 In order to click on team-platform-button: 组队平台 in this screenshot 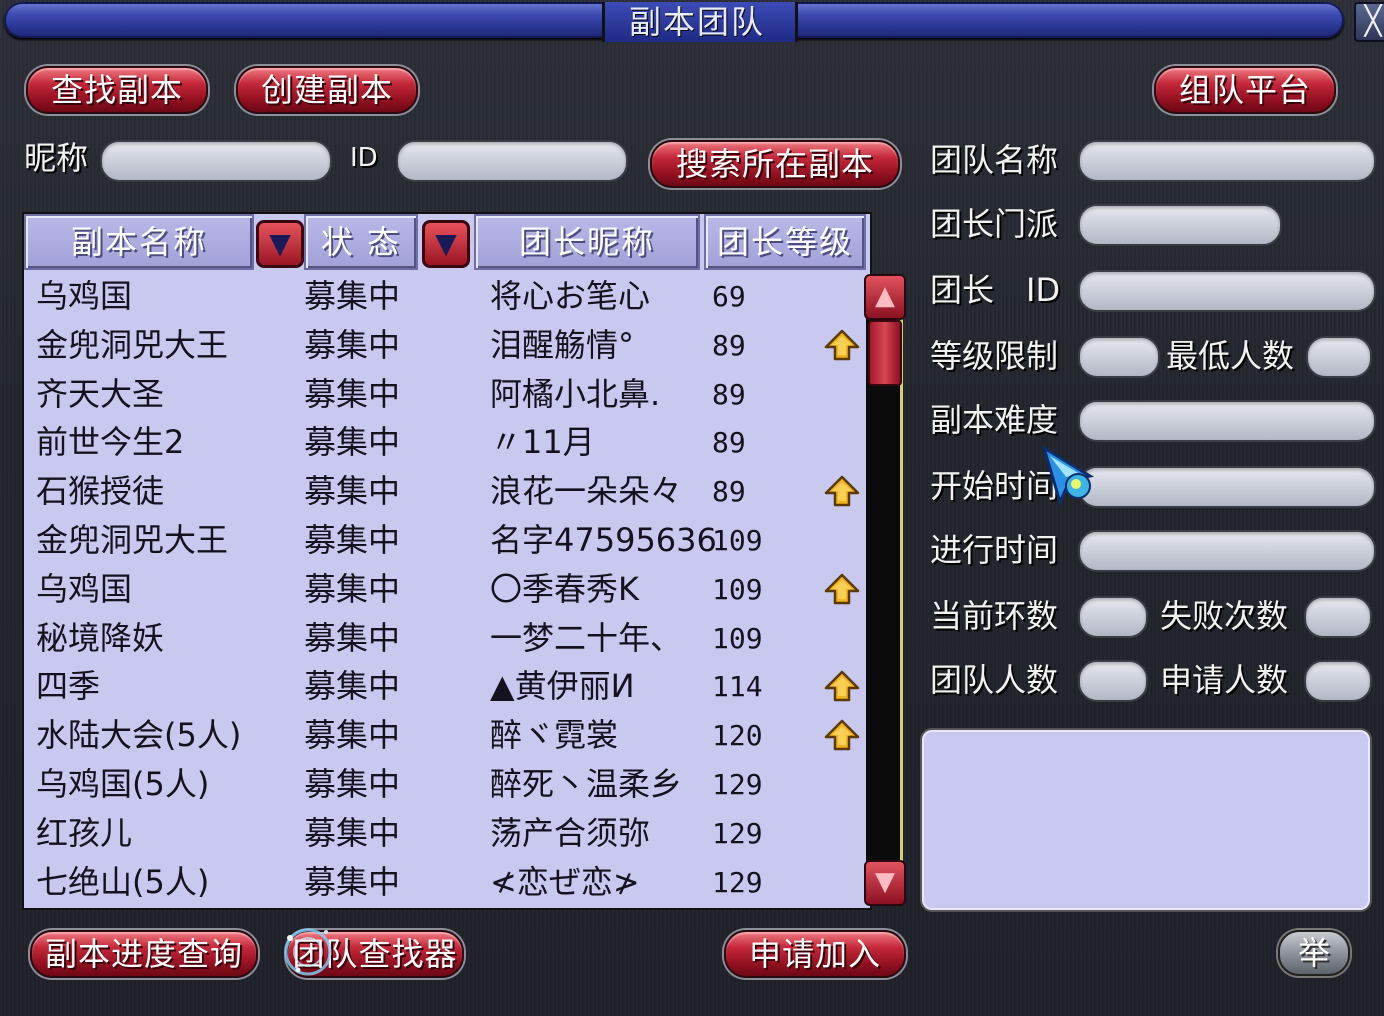, I will do `click(1245, 90)`.